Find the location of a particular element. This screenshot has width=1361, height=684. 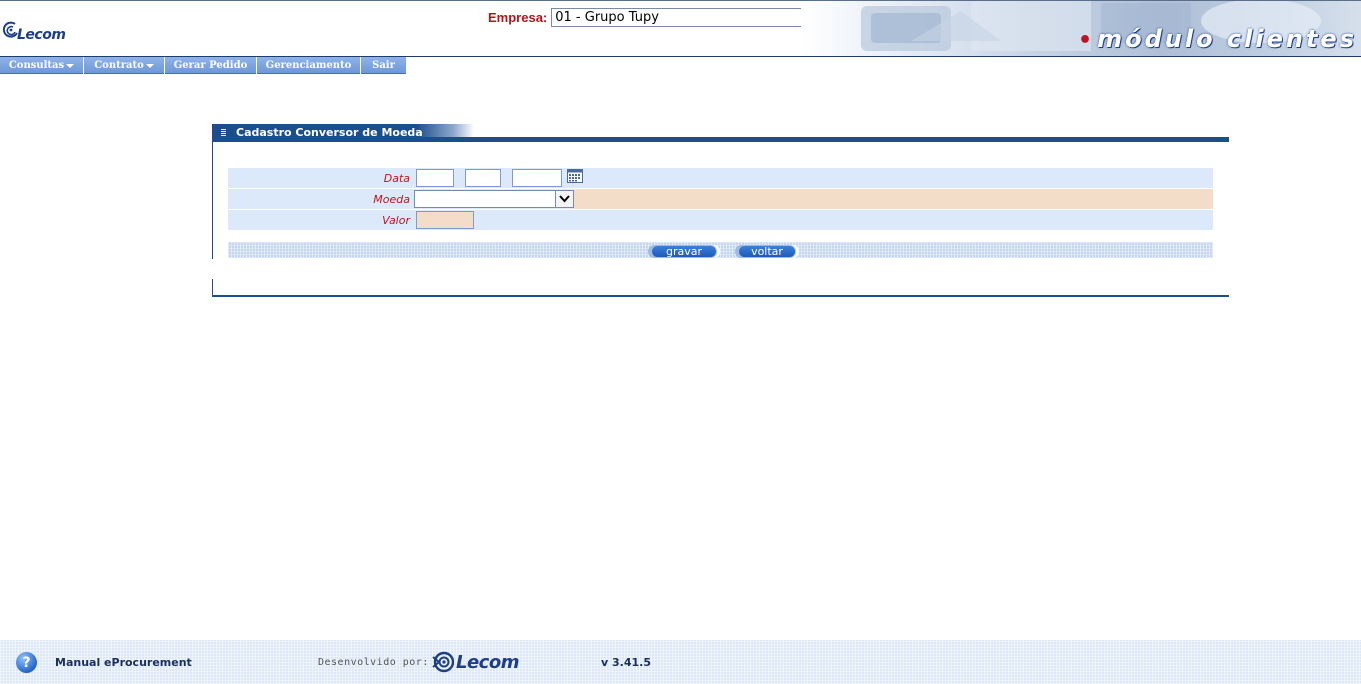

lecom-logo: Lecom is located at coordinates (34, 30).